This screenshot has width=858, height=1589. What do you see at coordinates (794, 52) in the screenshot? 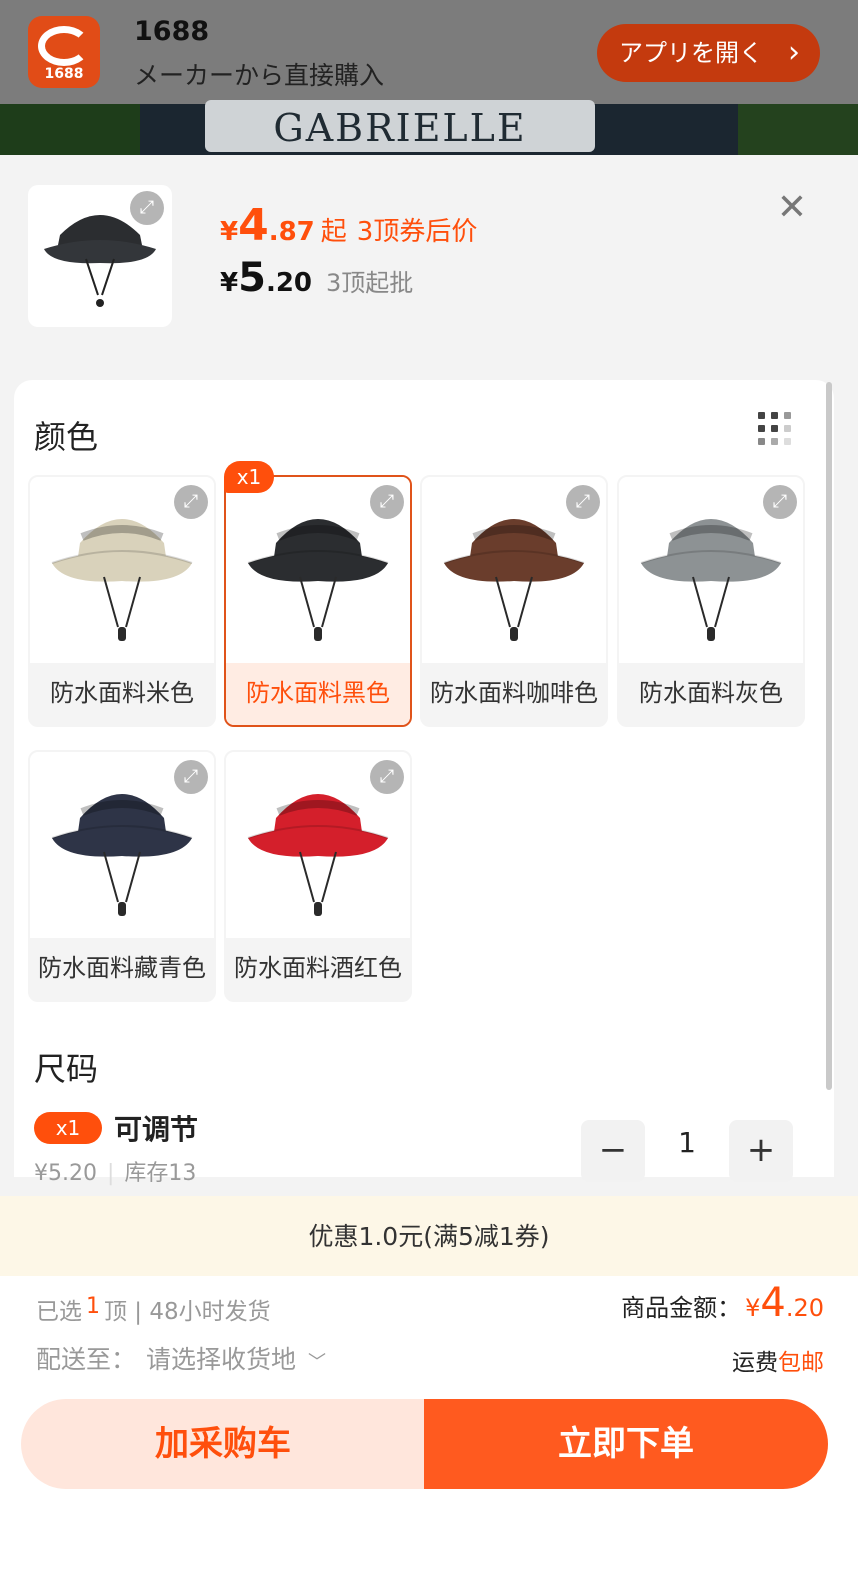
I see `chevron-right-icon: ›` at bounding box center [794, 52].